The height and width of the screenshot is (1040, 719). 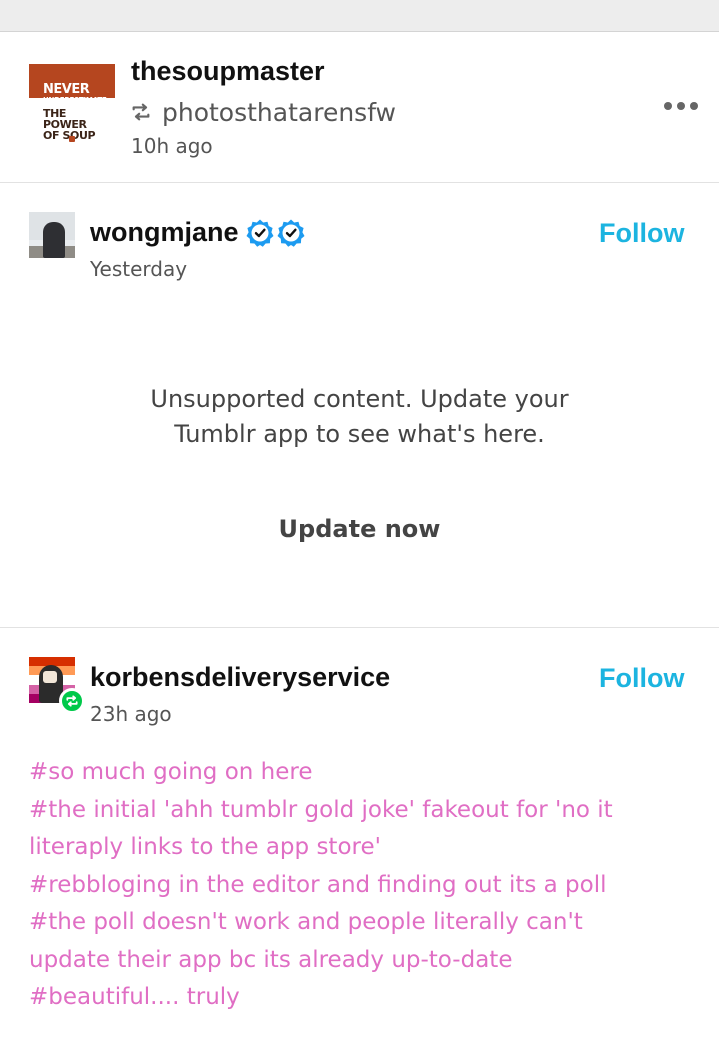 I want to click on reblog-source: photosthatarensfw, so click(x=263, y=112).